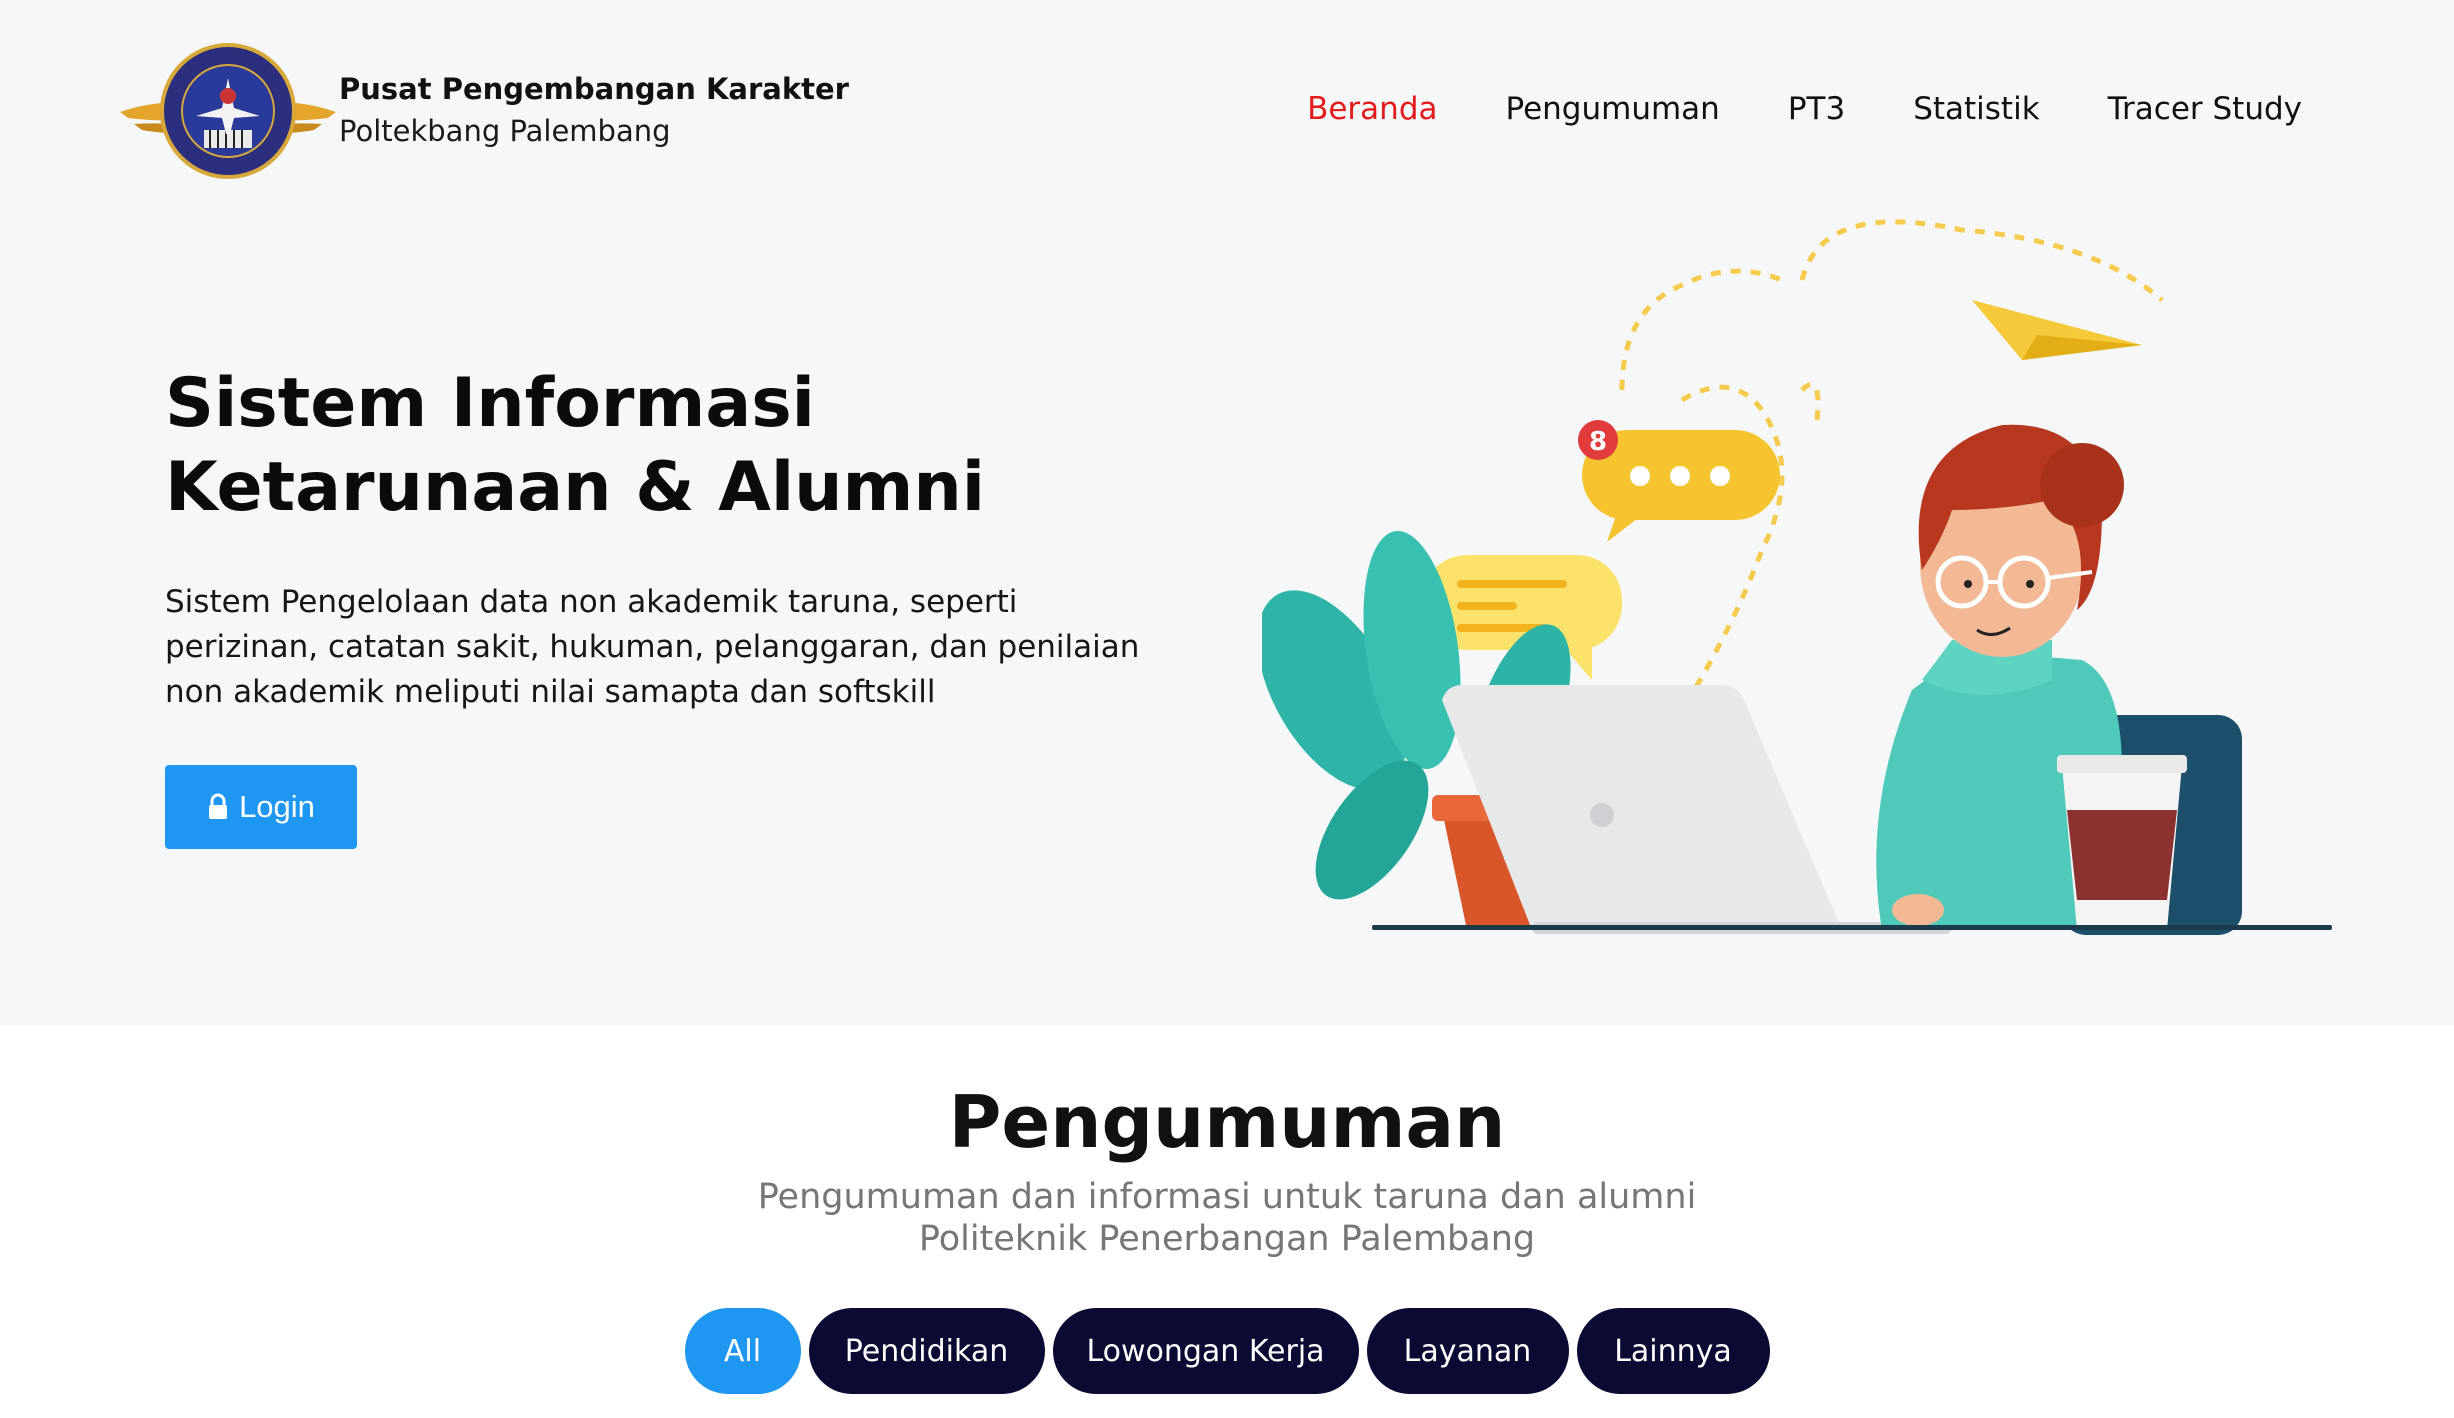  Describe the element at coordinates (1467, 1351) in the screenshot. I see `filter-layanan: Layanan` at that location.